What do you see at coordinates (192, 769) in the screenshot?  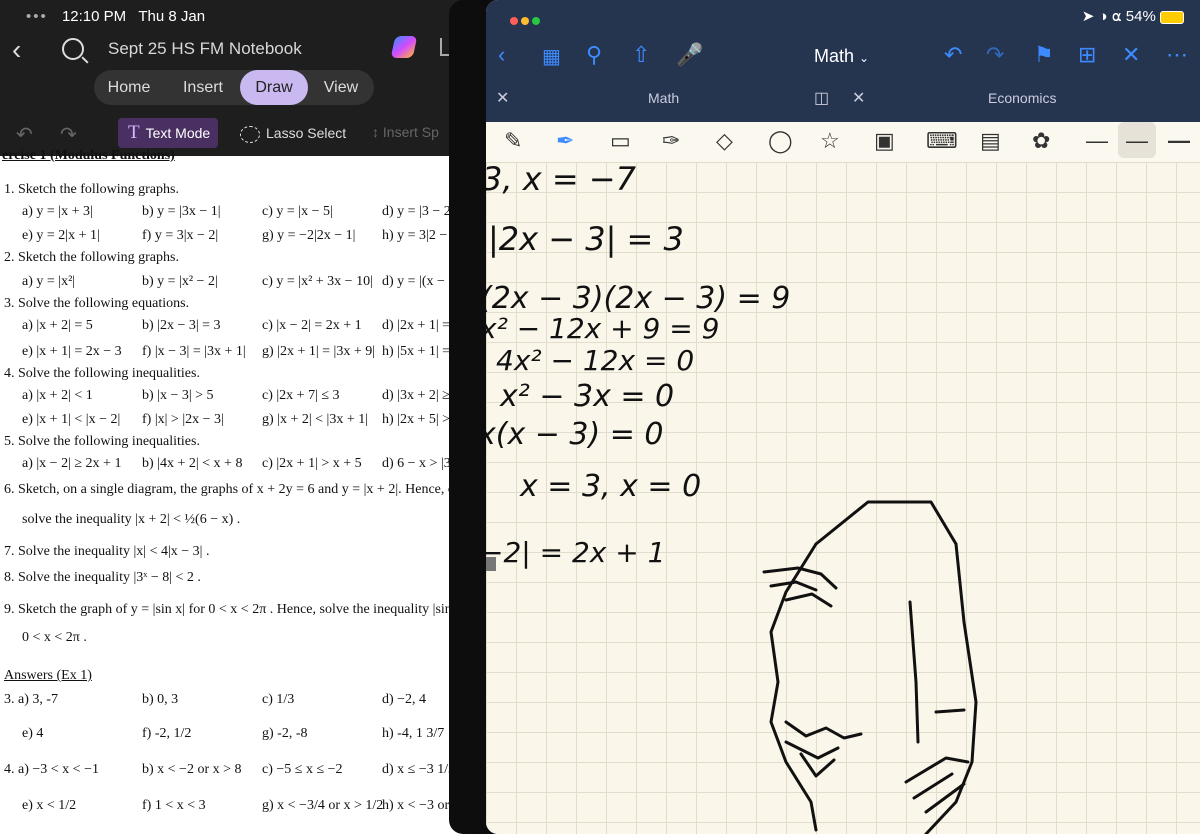 I see `ans4b: b) x < −2 or x > 8` at bounding box center [192, 769].